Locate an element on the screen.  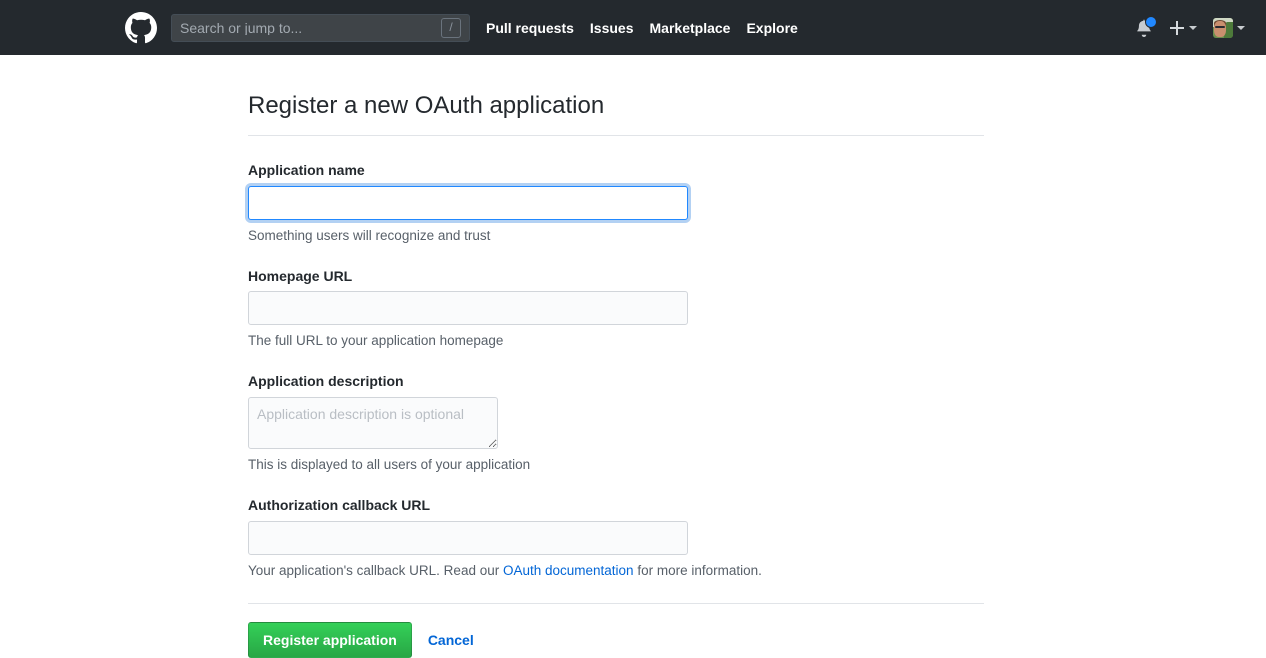
cancel-button: Cancel is located at coordinates (451, 640).